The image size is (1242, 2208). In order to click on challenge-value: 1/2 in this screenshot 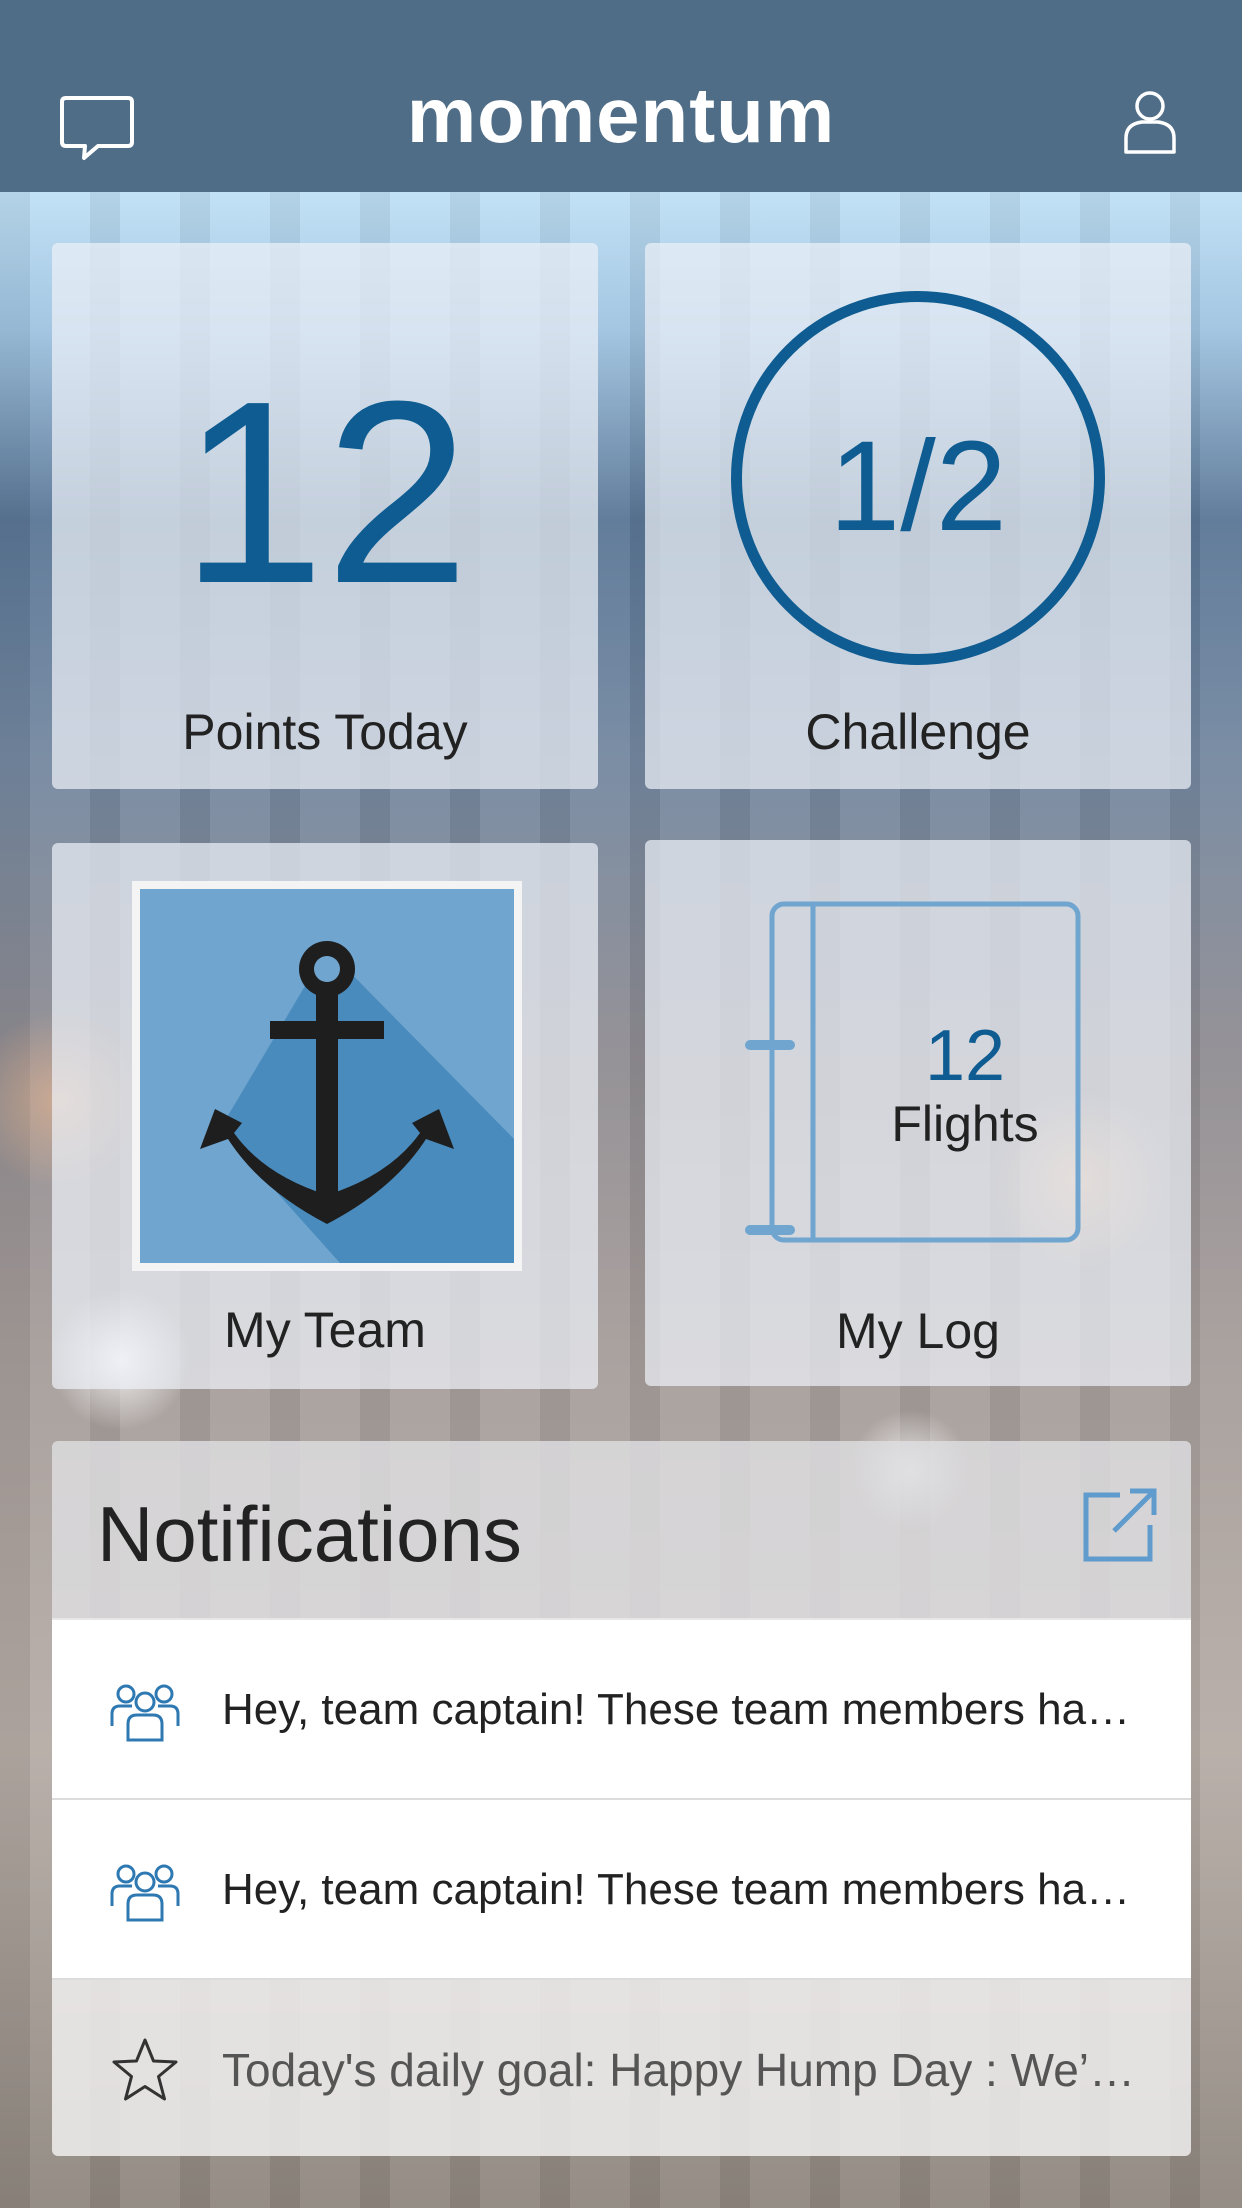, I will do `click(918, 486)`.